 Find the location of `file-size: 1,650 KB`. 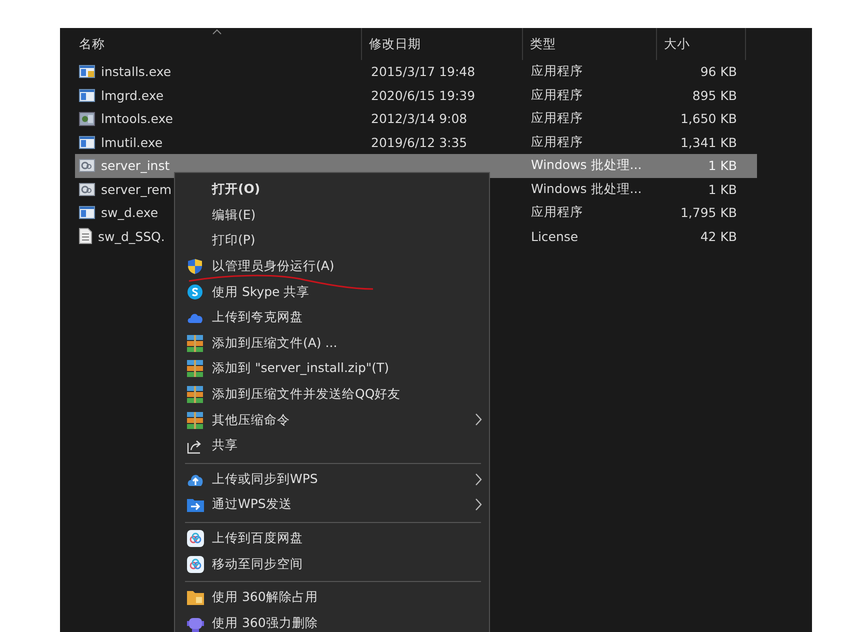

file-size: 1,650 KB is located at coordinates (708, 118).